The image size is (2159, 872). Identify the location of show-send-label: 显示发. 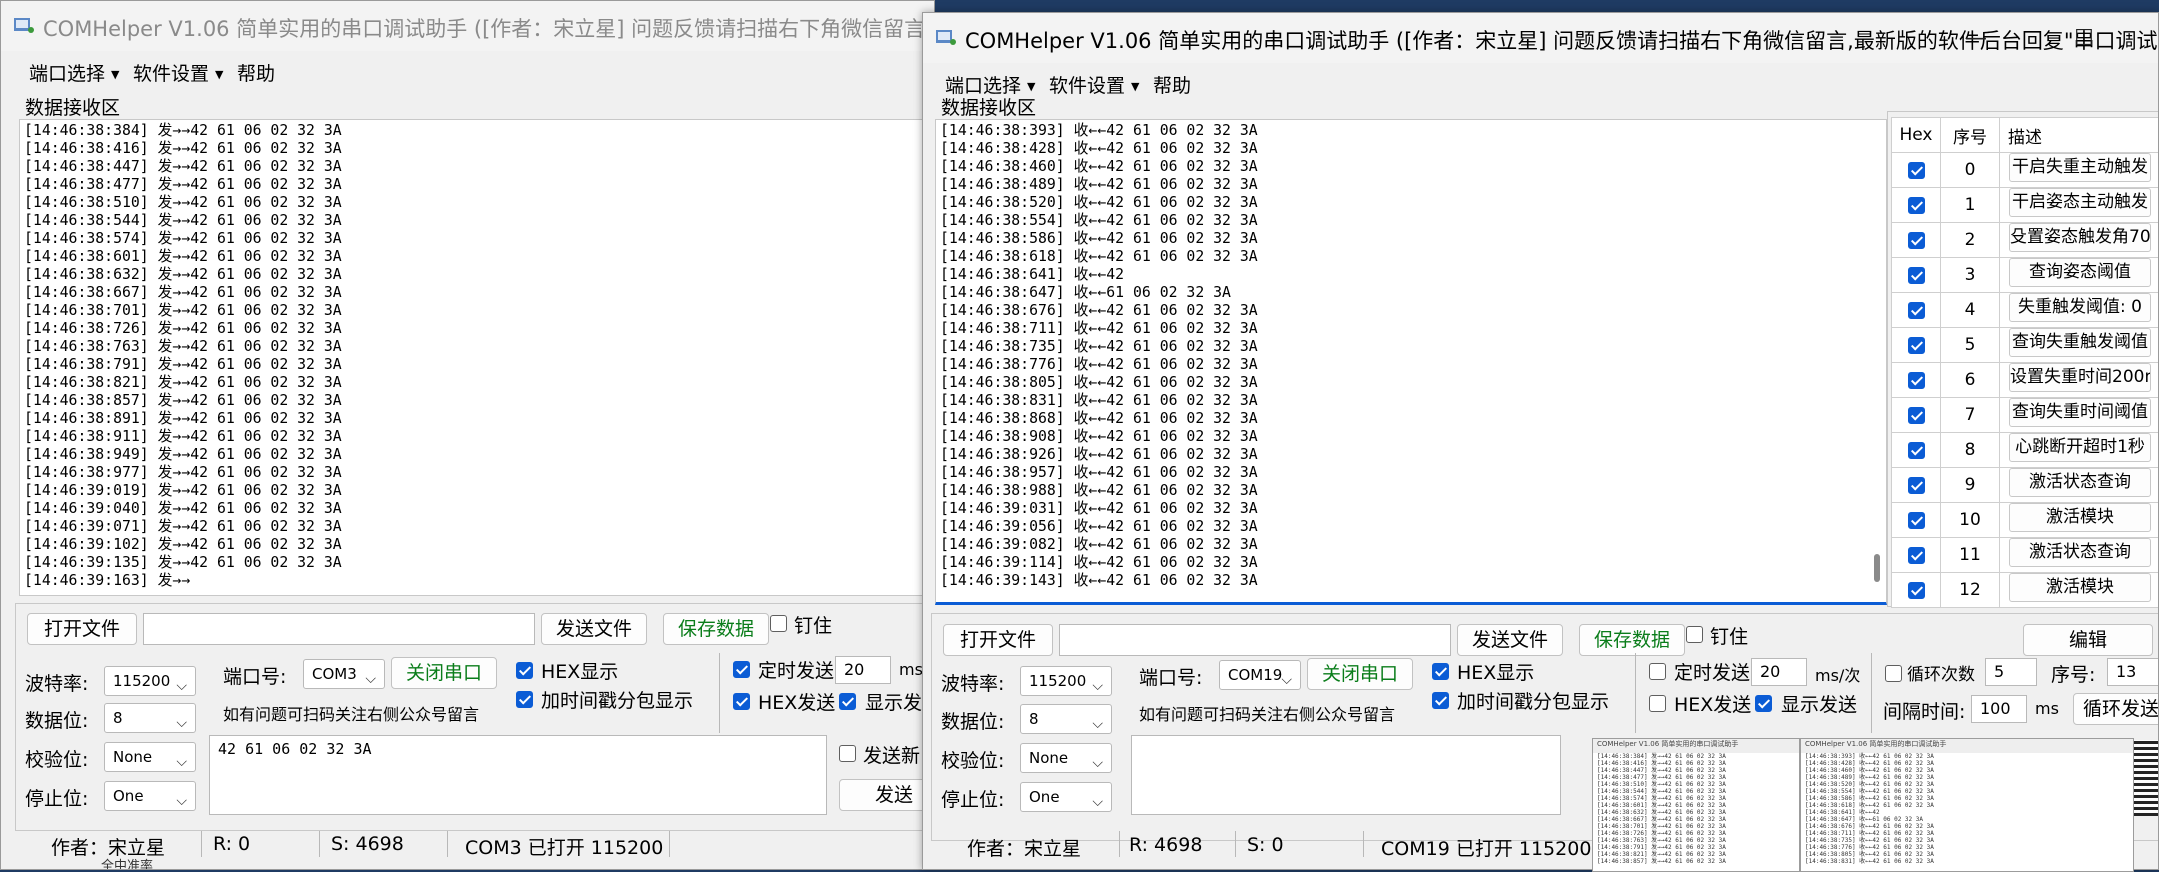
(893, 701).